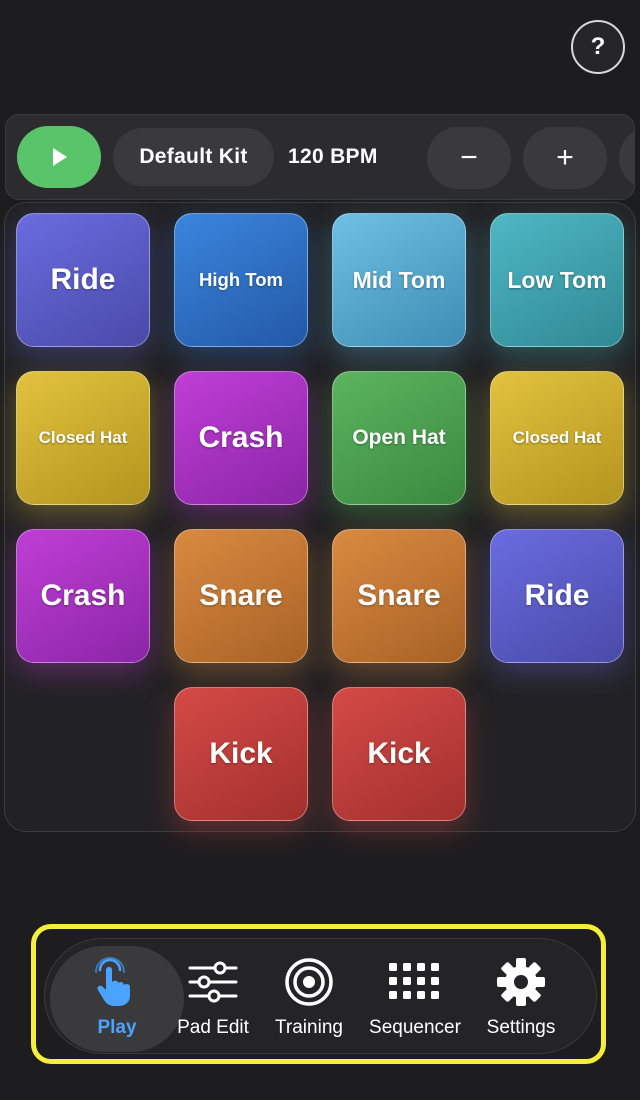 The width and height of the screenshot is (640, 1100). Describe the element at coordinates (626, 158) in the screenshot. I see `toolbar-overflow-button` at that location.